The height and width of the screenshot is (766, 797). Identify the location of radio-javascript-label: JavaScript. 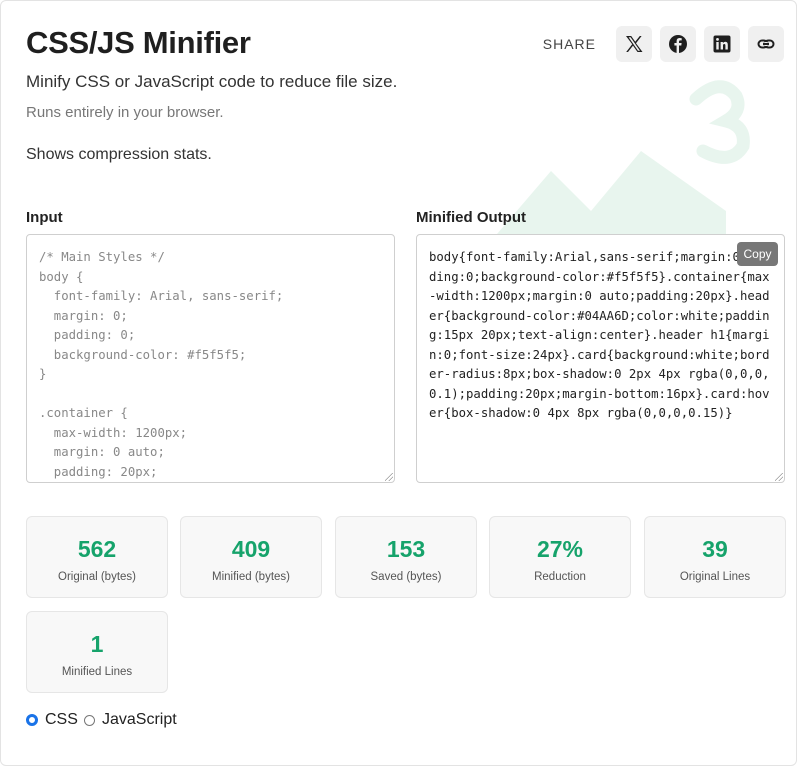
(139, 719).